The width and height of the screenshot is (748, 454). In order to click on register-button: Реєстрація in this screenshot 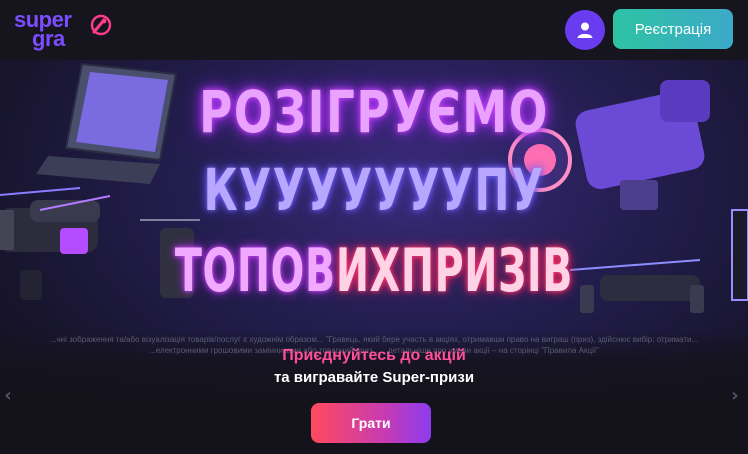, I will do `click(673, 29)`.